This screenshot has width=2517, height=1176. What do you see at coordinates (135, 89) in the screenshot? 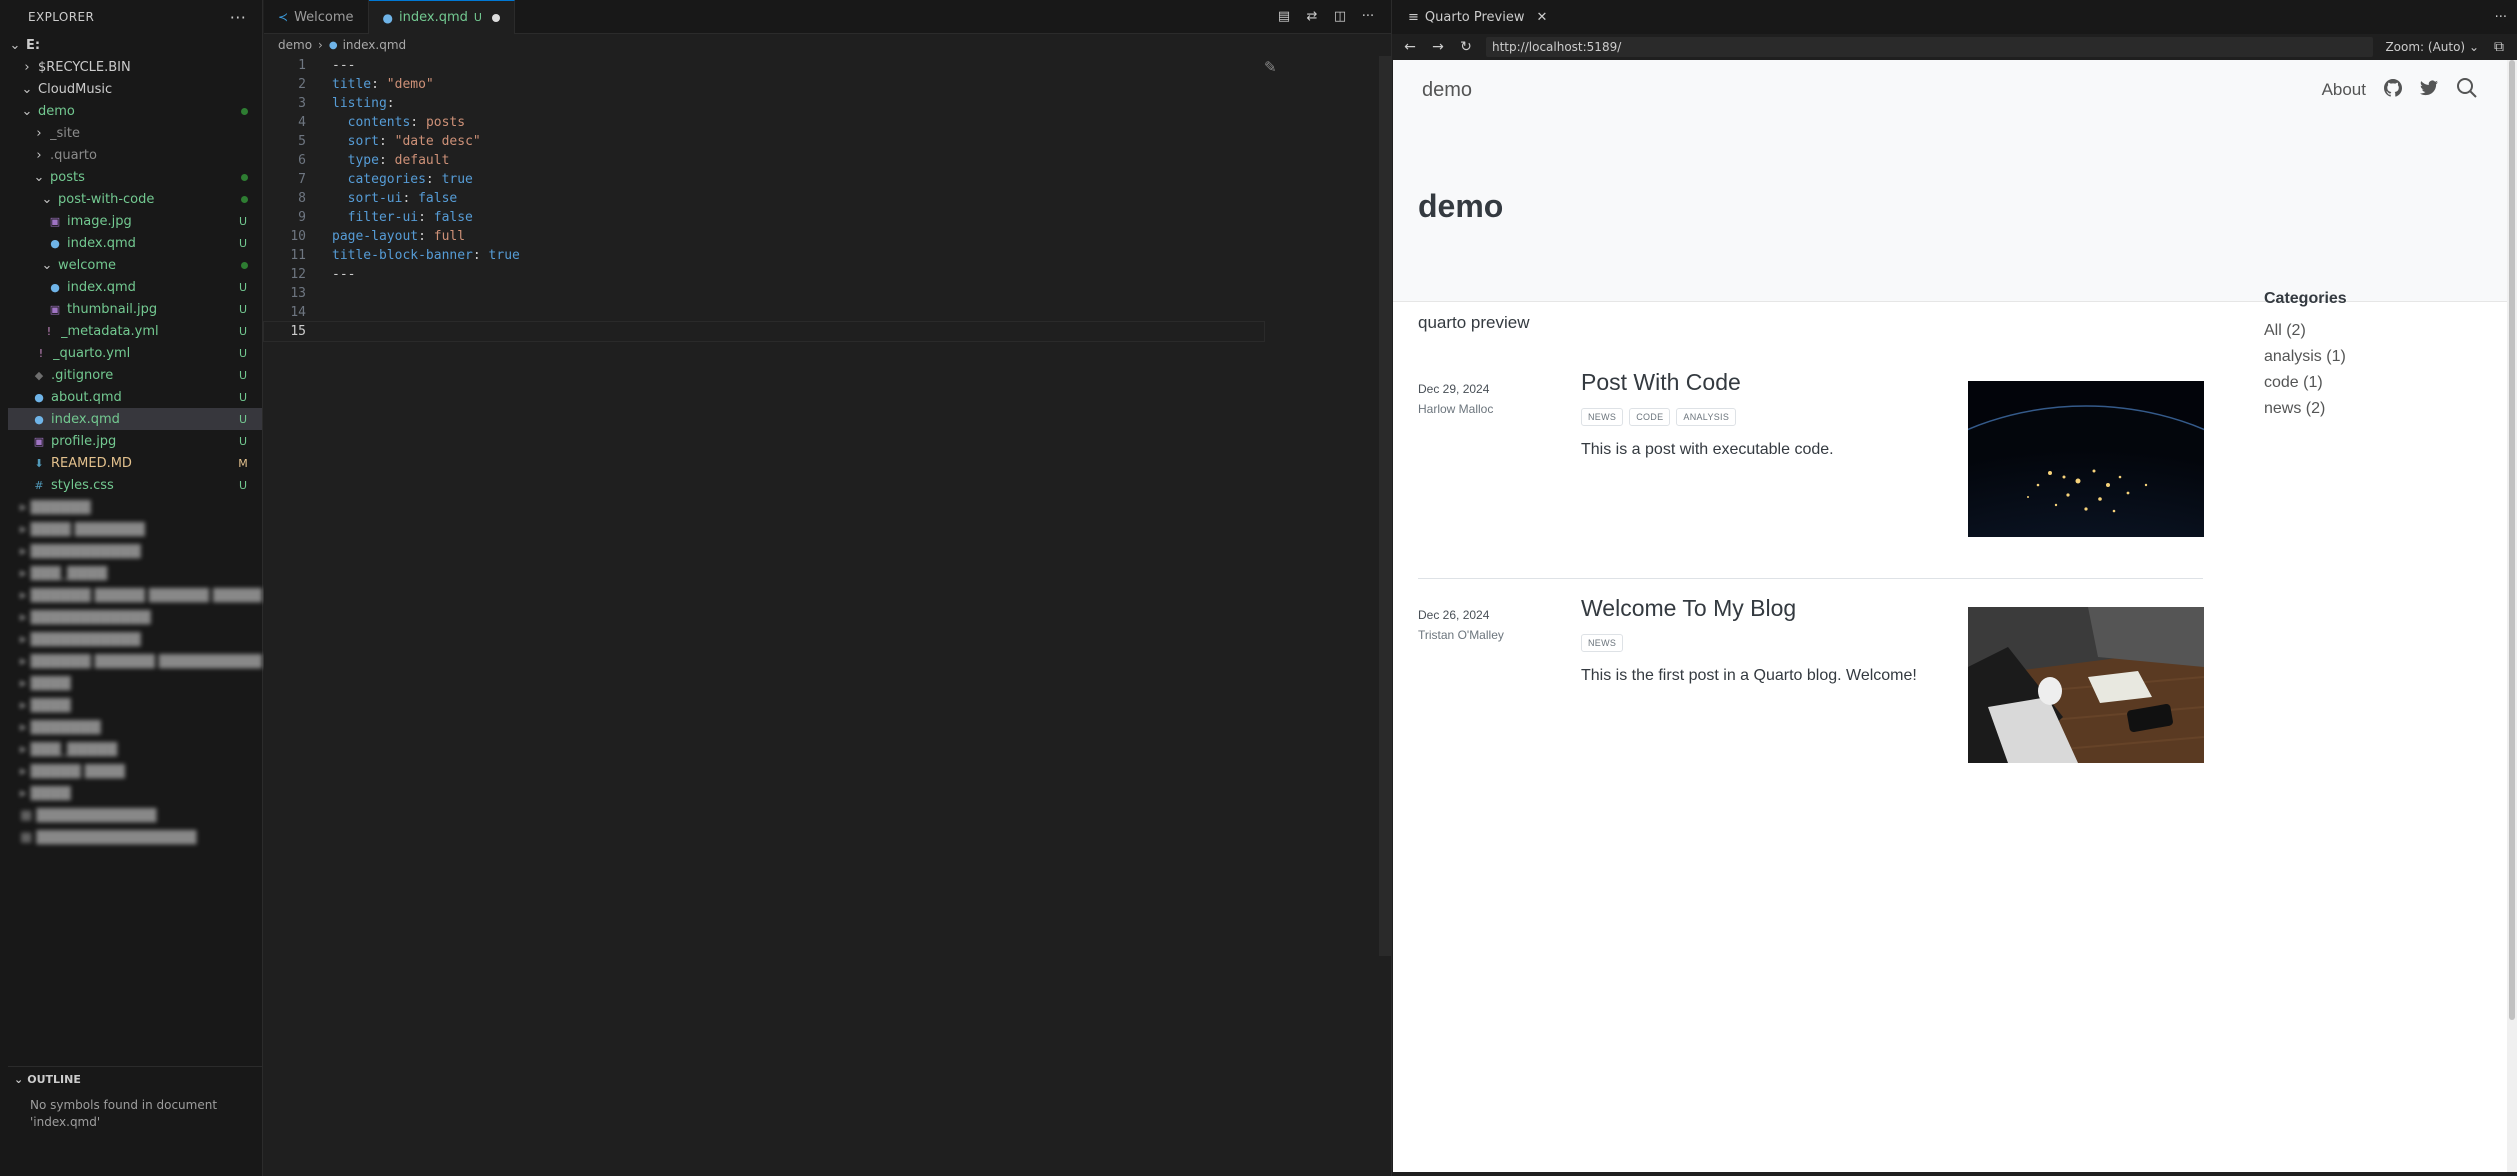
I see `tree-item-cloudmusic: ⌄ CloudMusic` at bounding box center [135, 89].